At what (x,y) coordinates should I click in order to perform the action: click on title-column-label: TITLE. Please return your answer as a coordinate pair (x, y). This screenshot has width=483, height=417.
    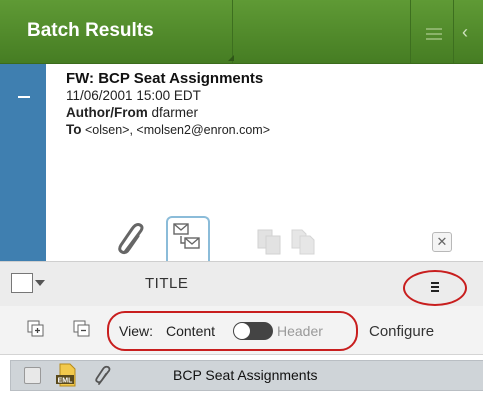
    Looking at the image, I should click on (166, 283).